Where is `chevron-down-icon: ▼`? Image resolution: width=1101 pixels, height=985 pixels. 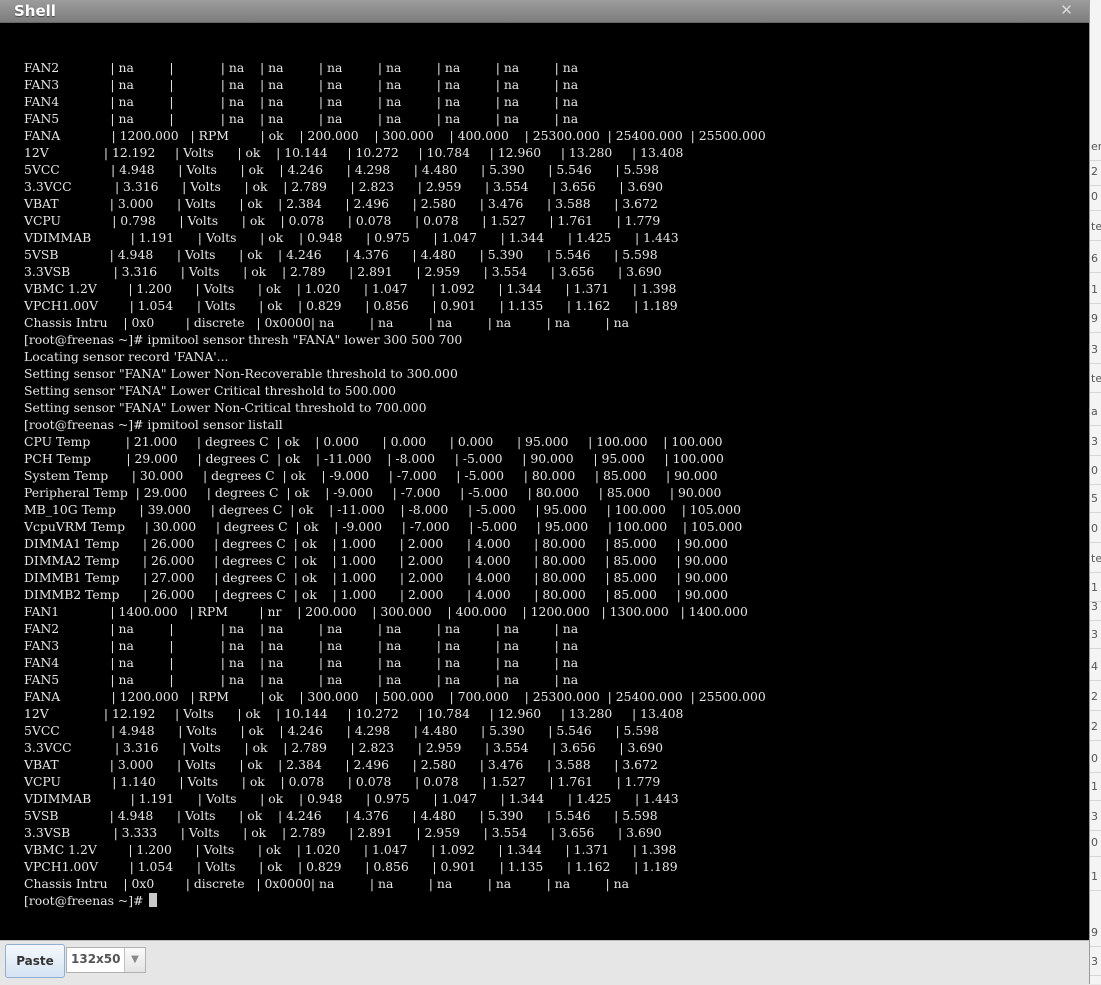 chevron-down-icon: ▼ is located at coordinates (134, 960).